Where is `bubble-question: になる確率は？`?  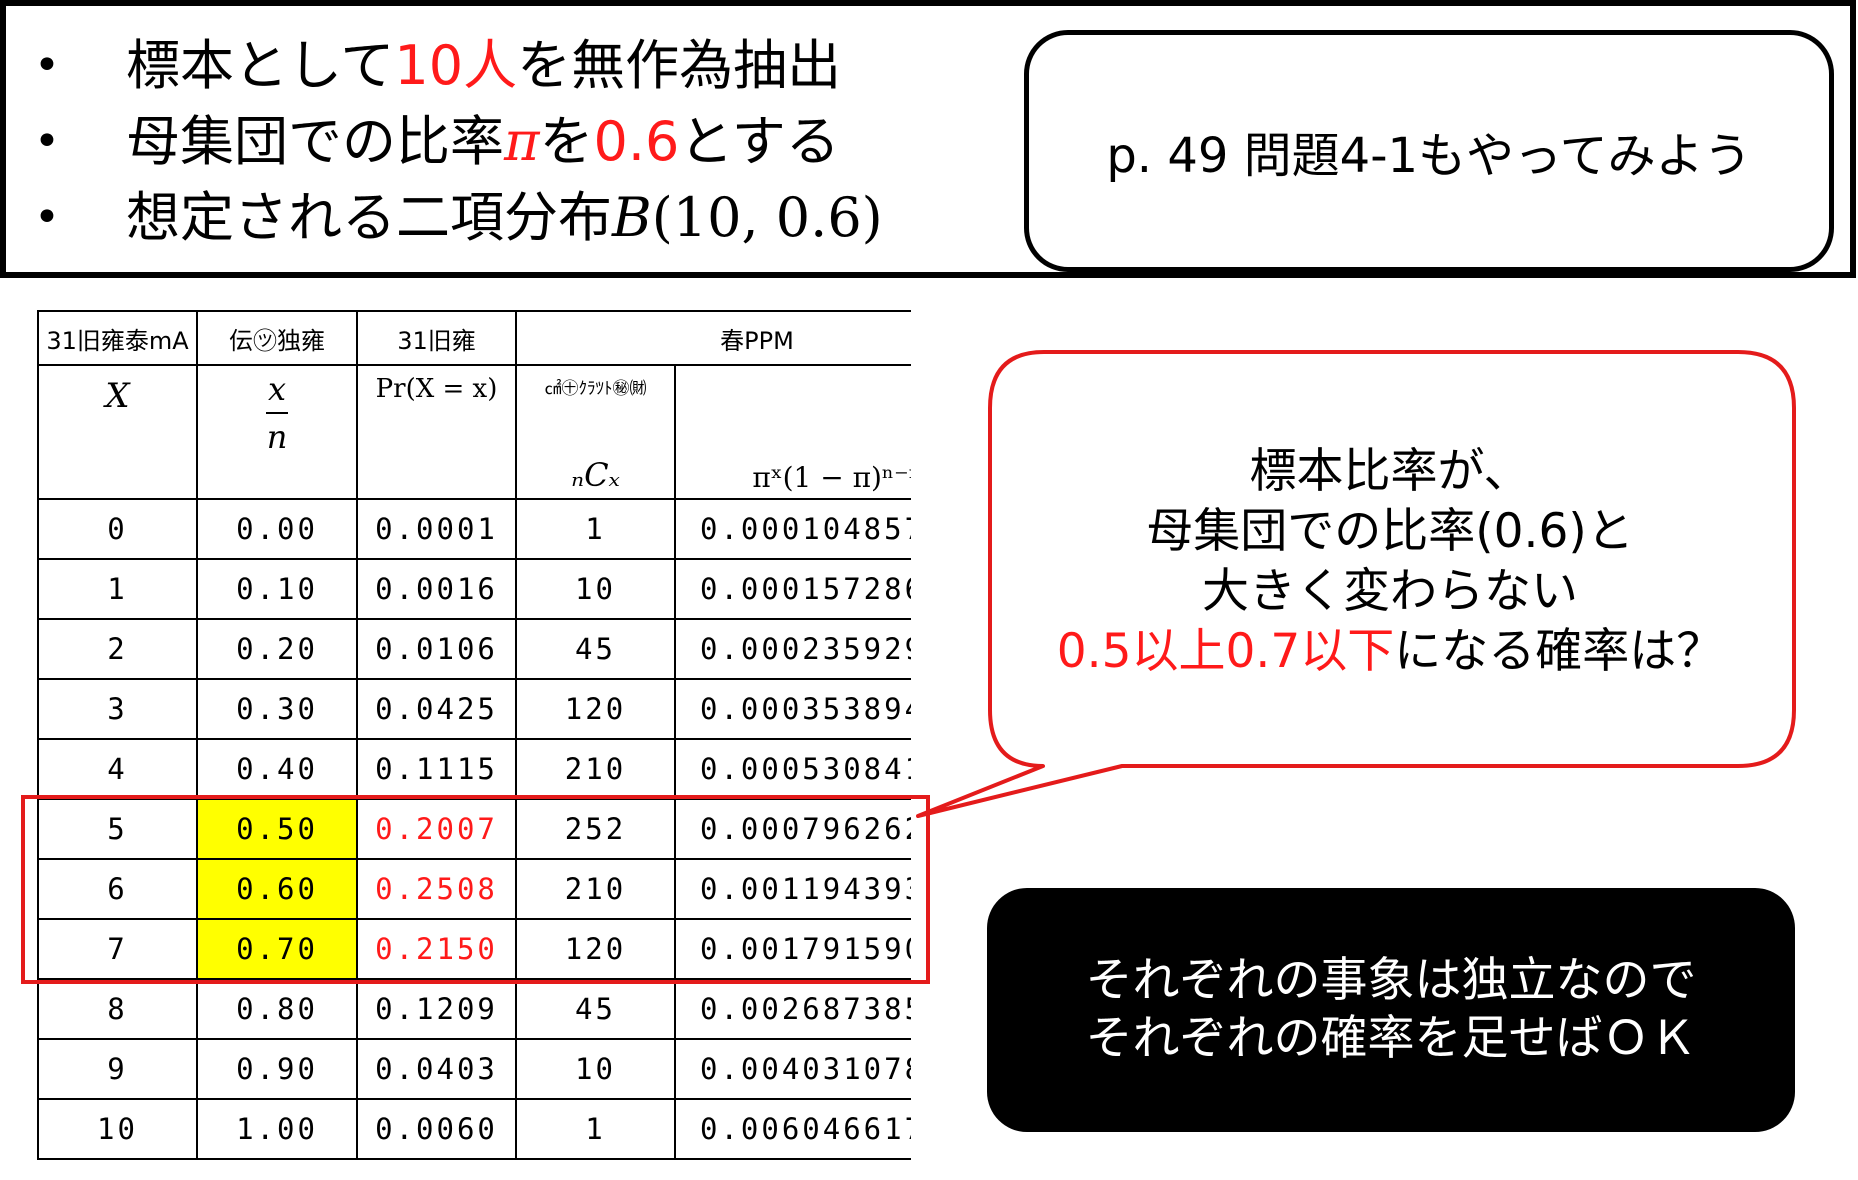 bubble-question: になる確率は？ is located at coordinates (1559, 651).